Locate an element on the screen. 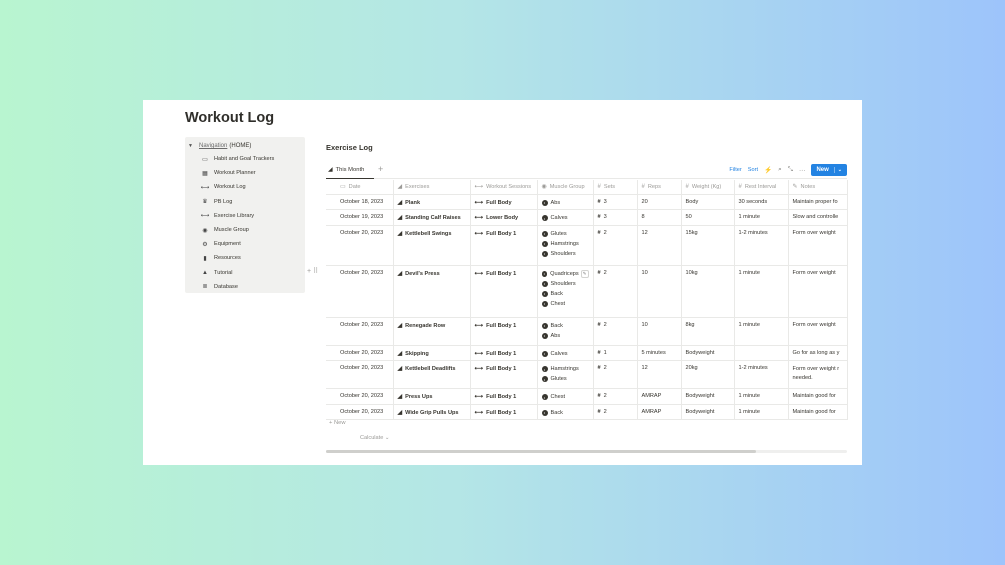 This screenshot has width=1005, height=565. column-header-muscle-group: ◉ Muscle Group is located at coordinates (565, 187).